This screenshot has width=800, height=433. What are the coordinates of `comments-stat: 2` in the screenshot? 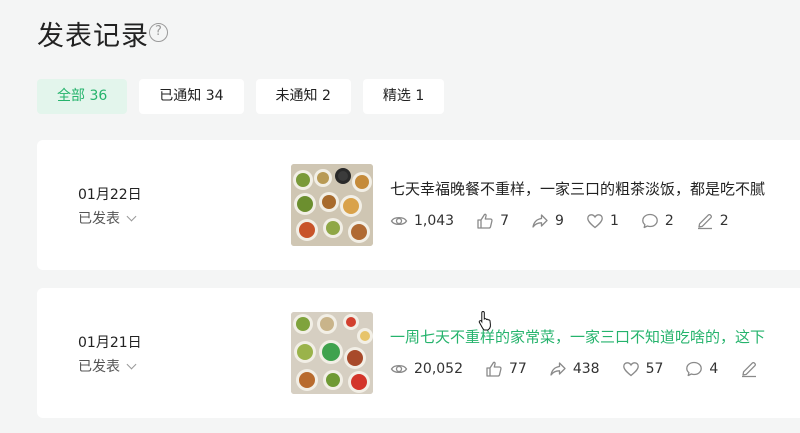 It's located at (657, 221).